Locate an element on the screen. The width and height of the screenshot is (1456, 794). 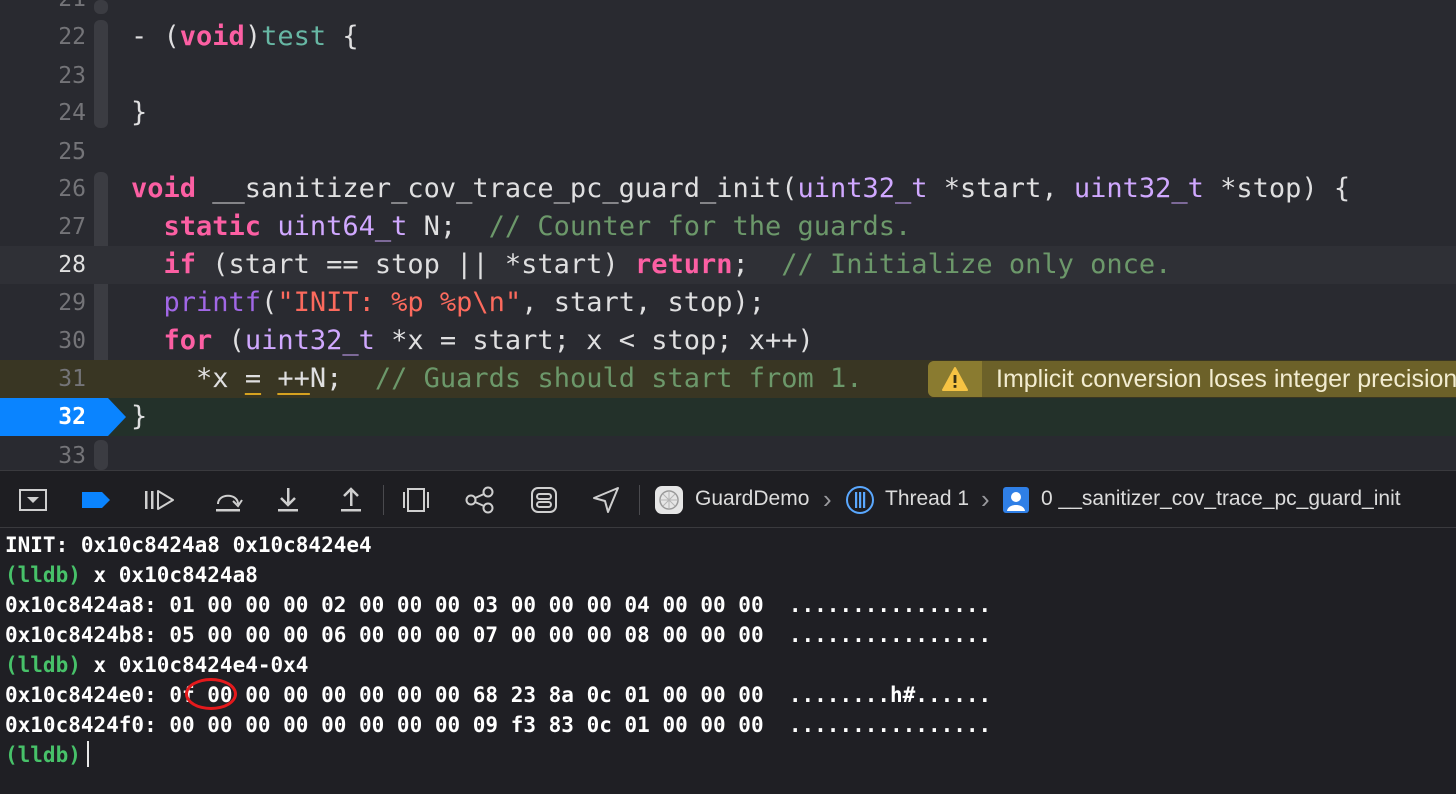
line-number: 27 is located at coordinates (72, 227).